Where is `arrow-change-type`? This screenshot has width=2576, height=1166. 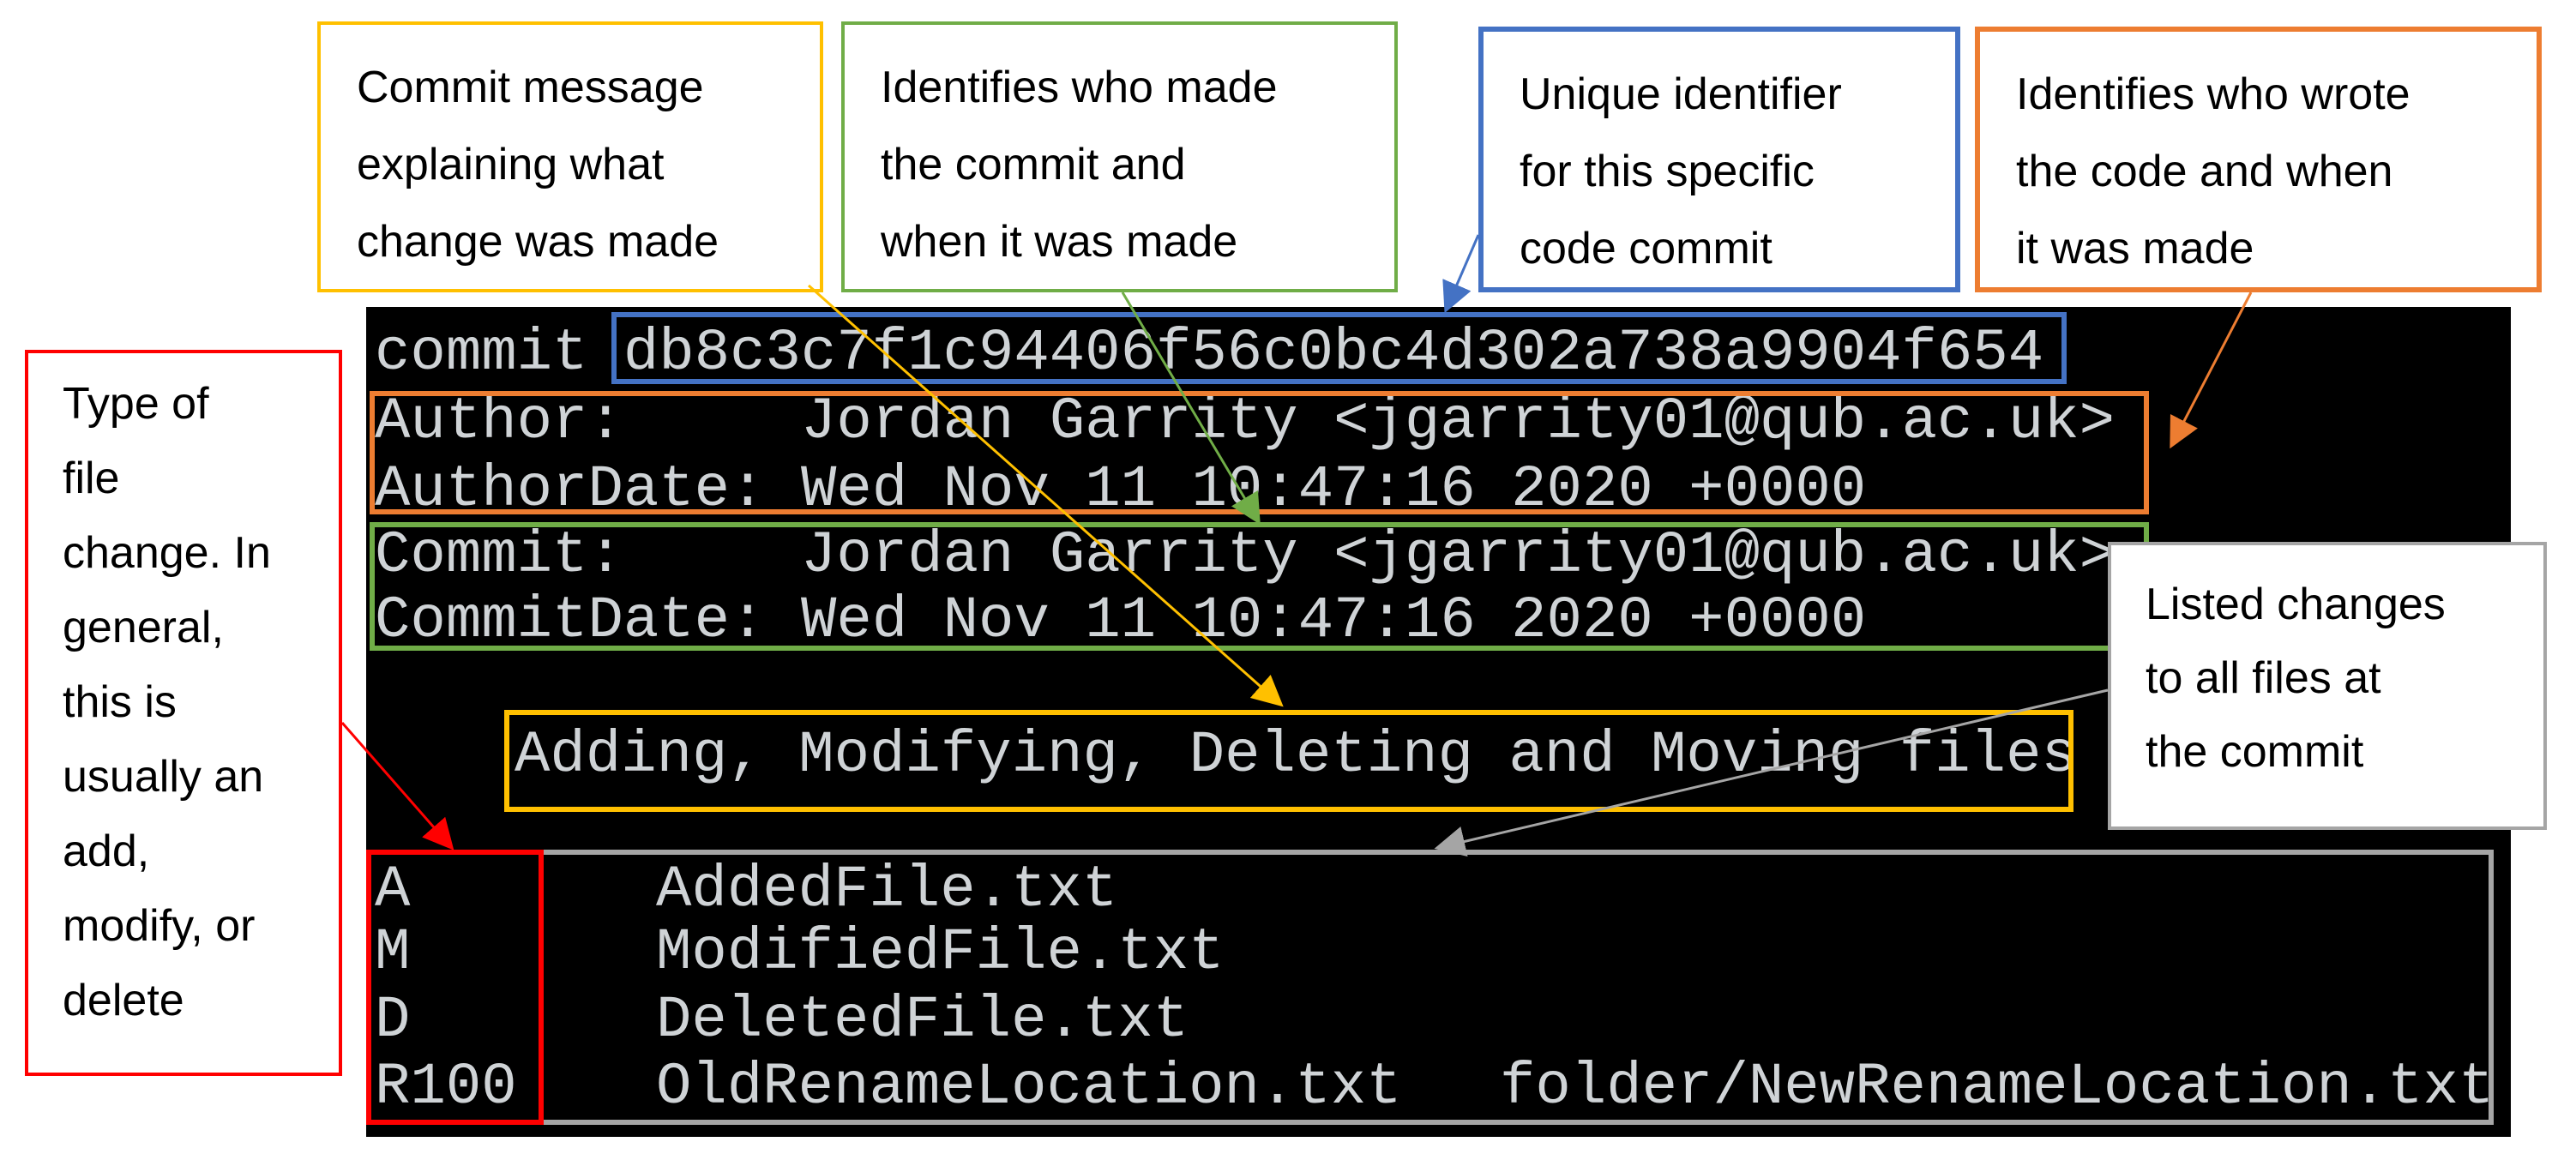
arrow-change-type is located at coordinates (397, 786).